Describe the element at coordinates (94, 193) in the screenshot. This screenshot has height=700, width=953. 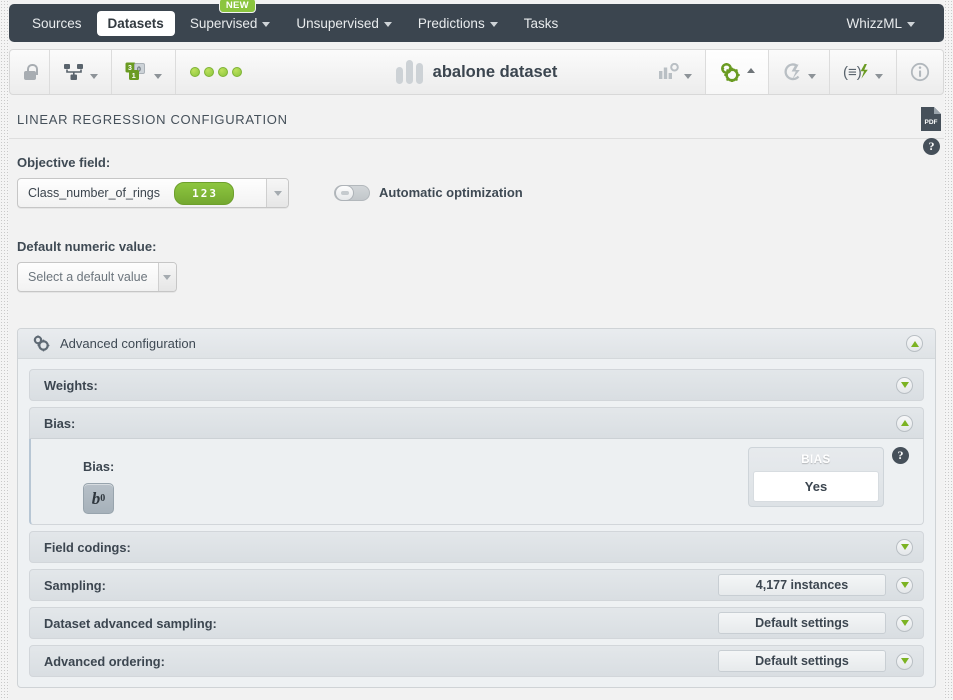
I see `objective-field-value: Class_number_of_rings` at that location.